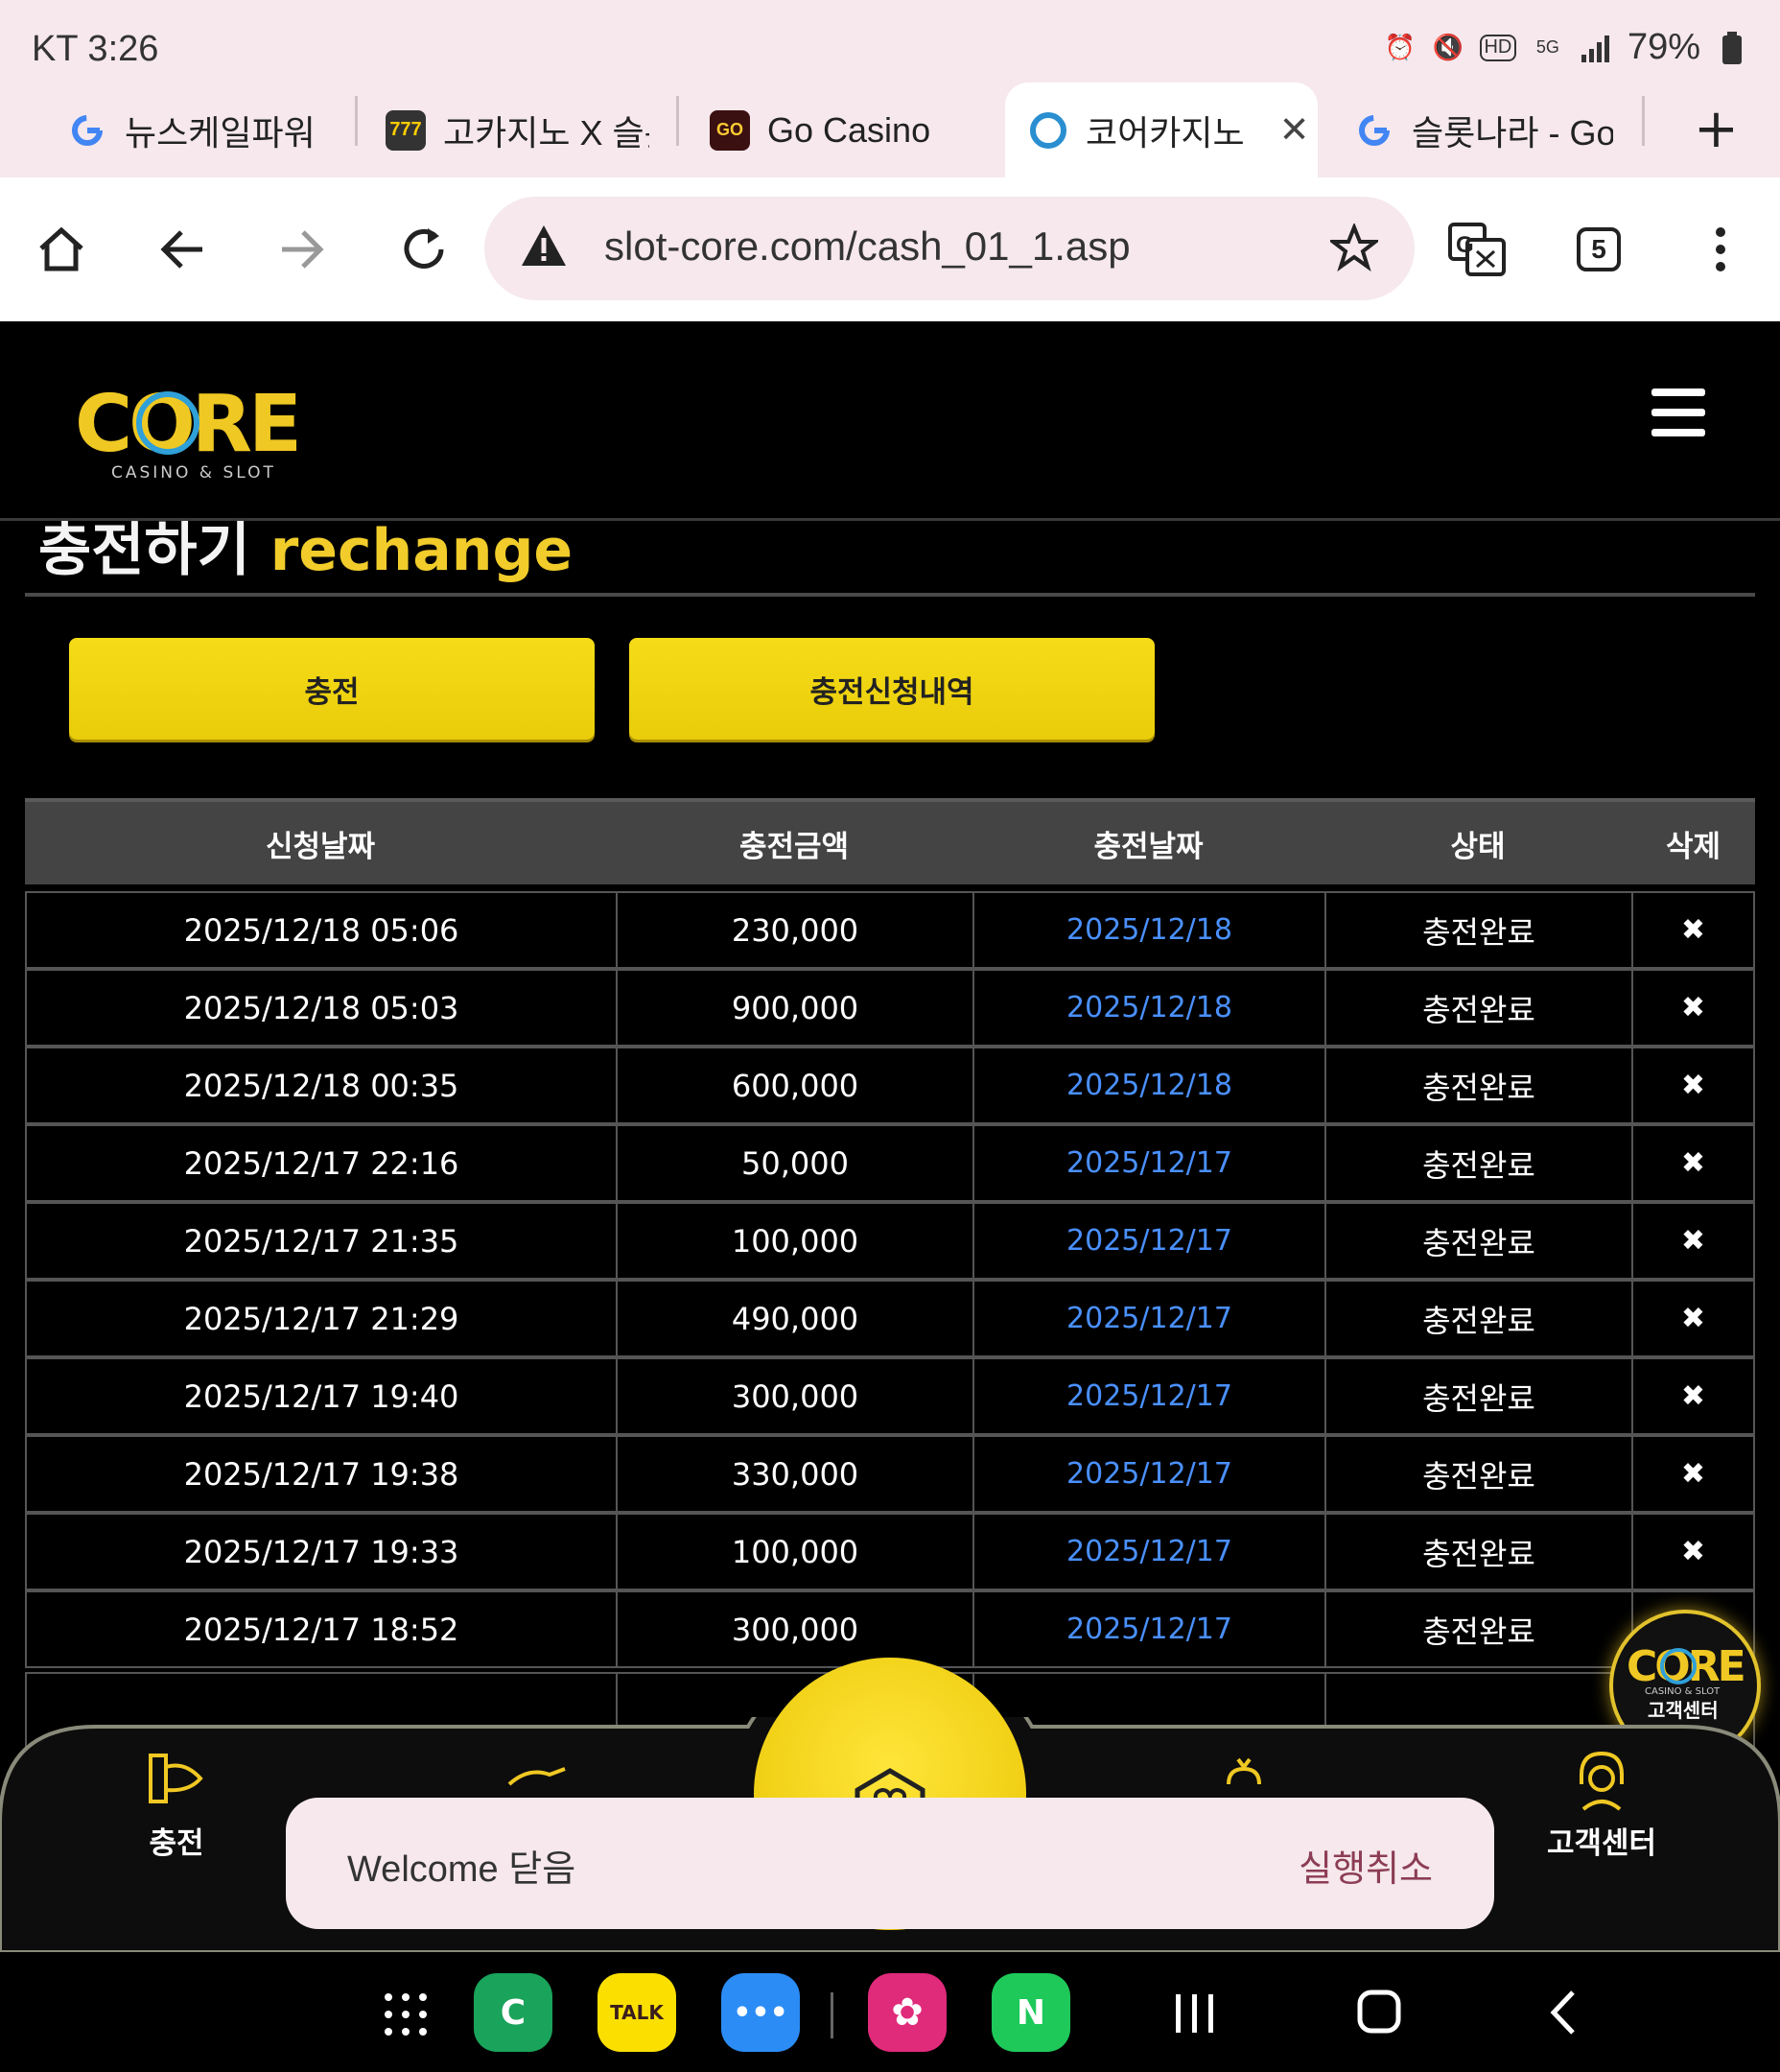  What do you see at coordinates (794, 1085) in the screenshot?
I see `cell-amount: 600,000` at bounding box center [794, 1085].